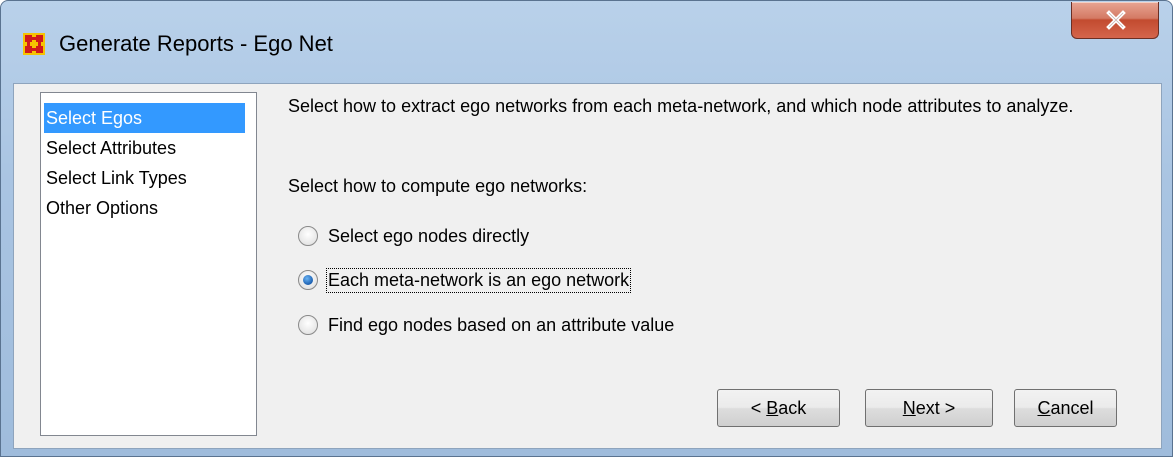 Image resolution: width=1173 pixels, height=457 pixels. I want to click on close-icon, so click(1116, 20).